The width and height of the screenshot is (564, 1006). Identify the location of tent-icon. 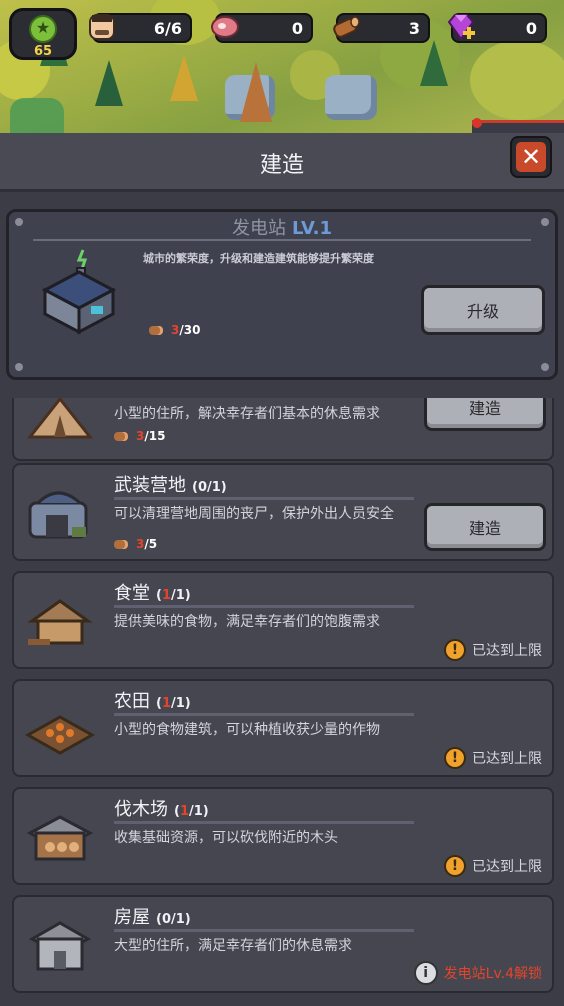
(60, 423).